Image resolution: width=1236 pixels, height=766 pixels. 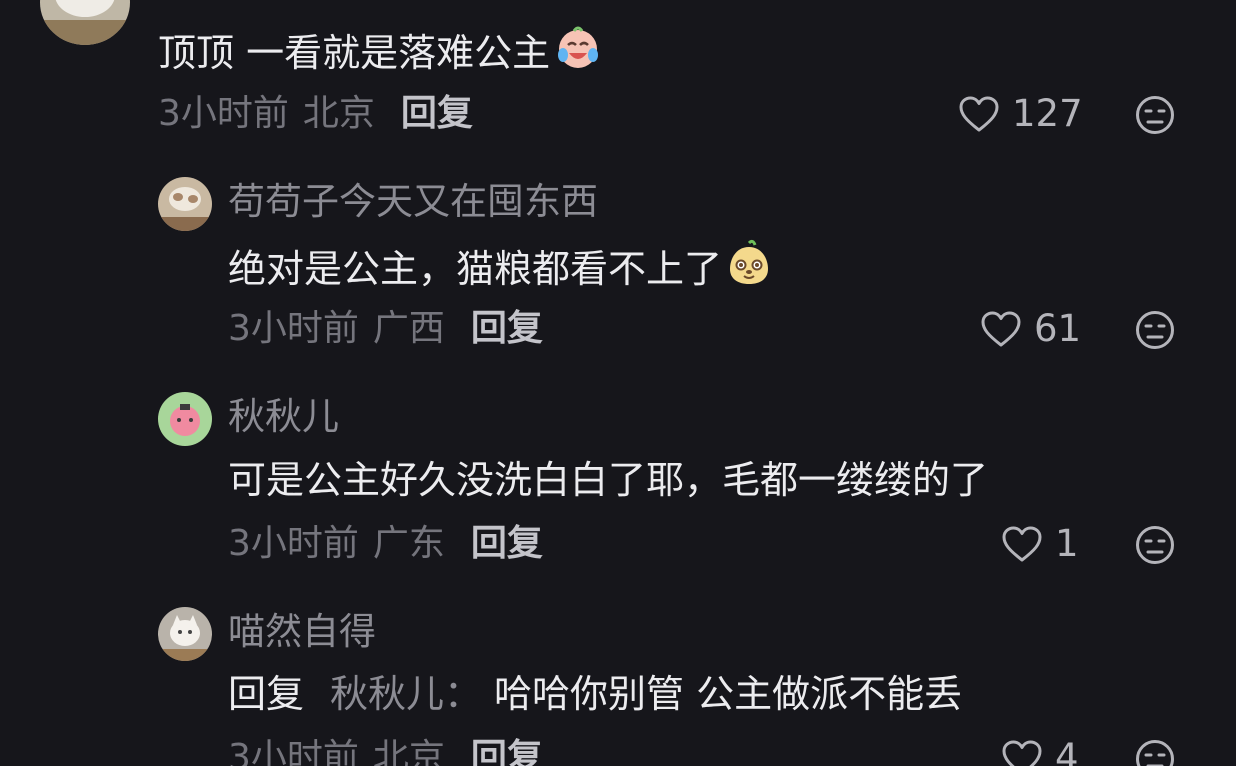 I want to click on reply-colon: ：, so click(x=463, y=694).